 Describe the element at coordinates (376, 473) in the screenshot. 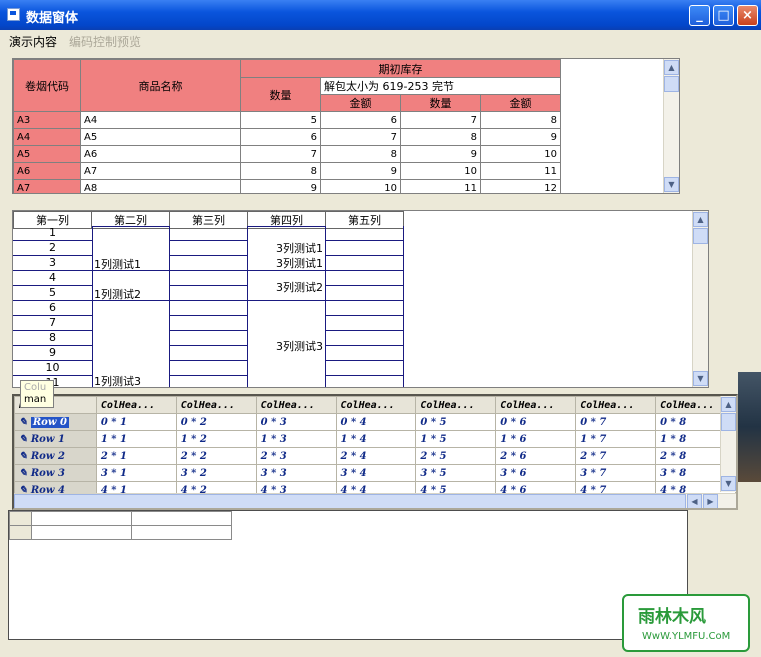

I see `table-cell: 3 * 4` at that location.